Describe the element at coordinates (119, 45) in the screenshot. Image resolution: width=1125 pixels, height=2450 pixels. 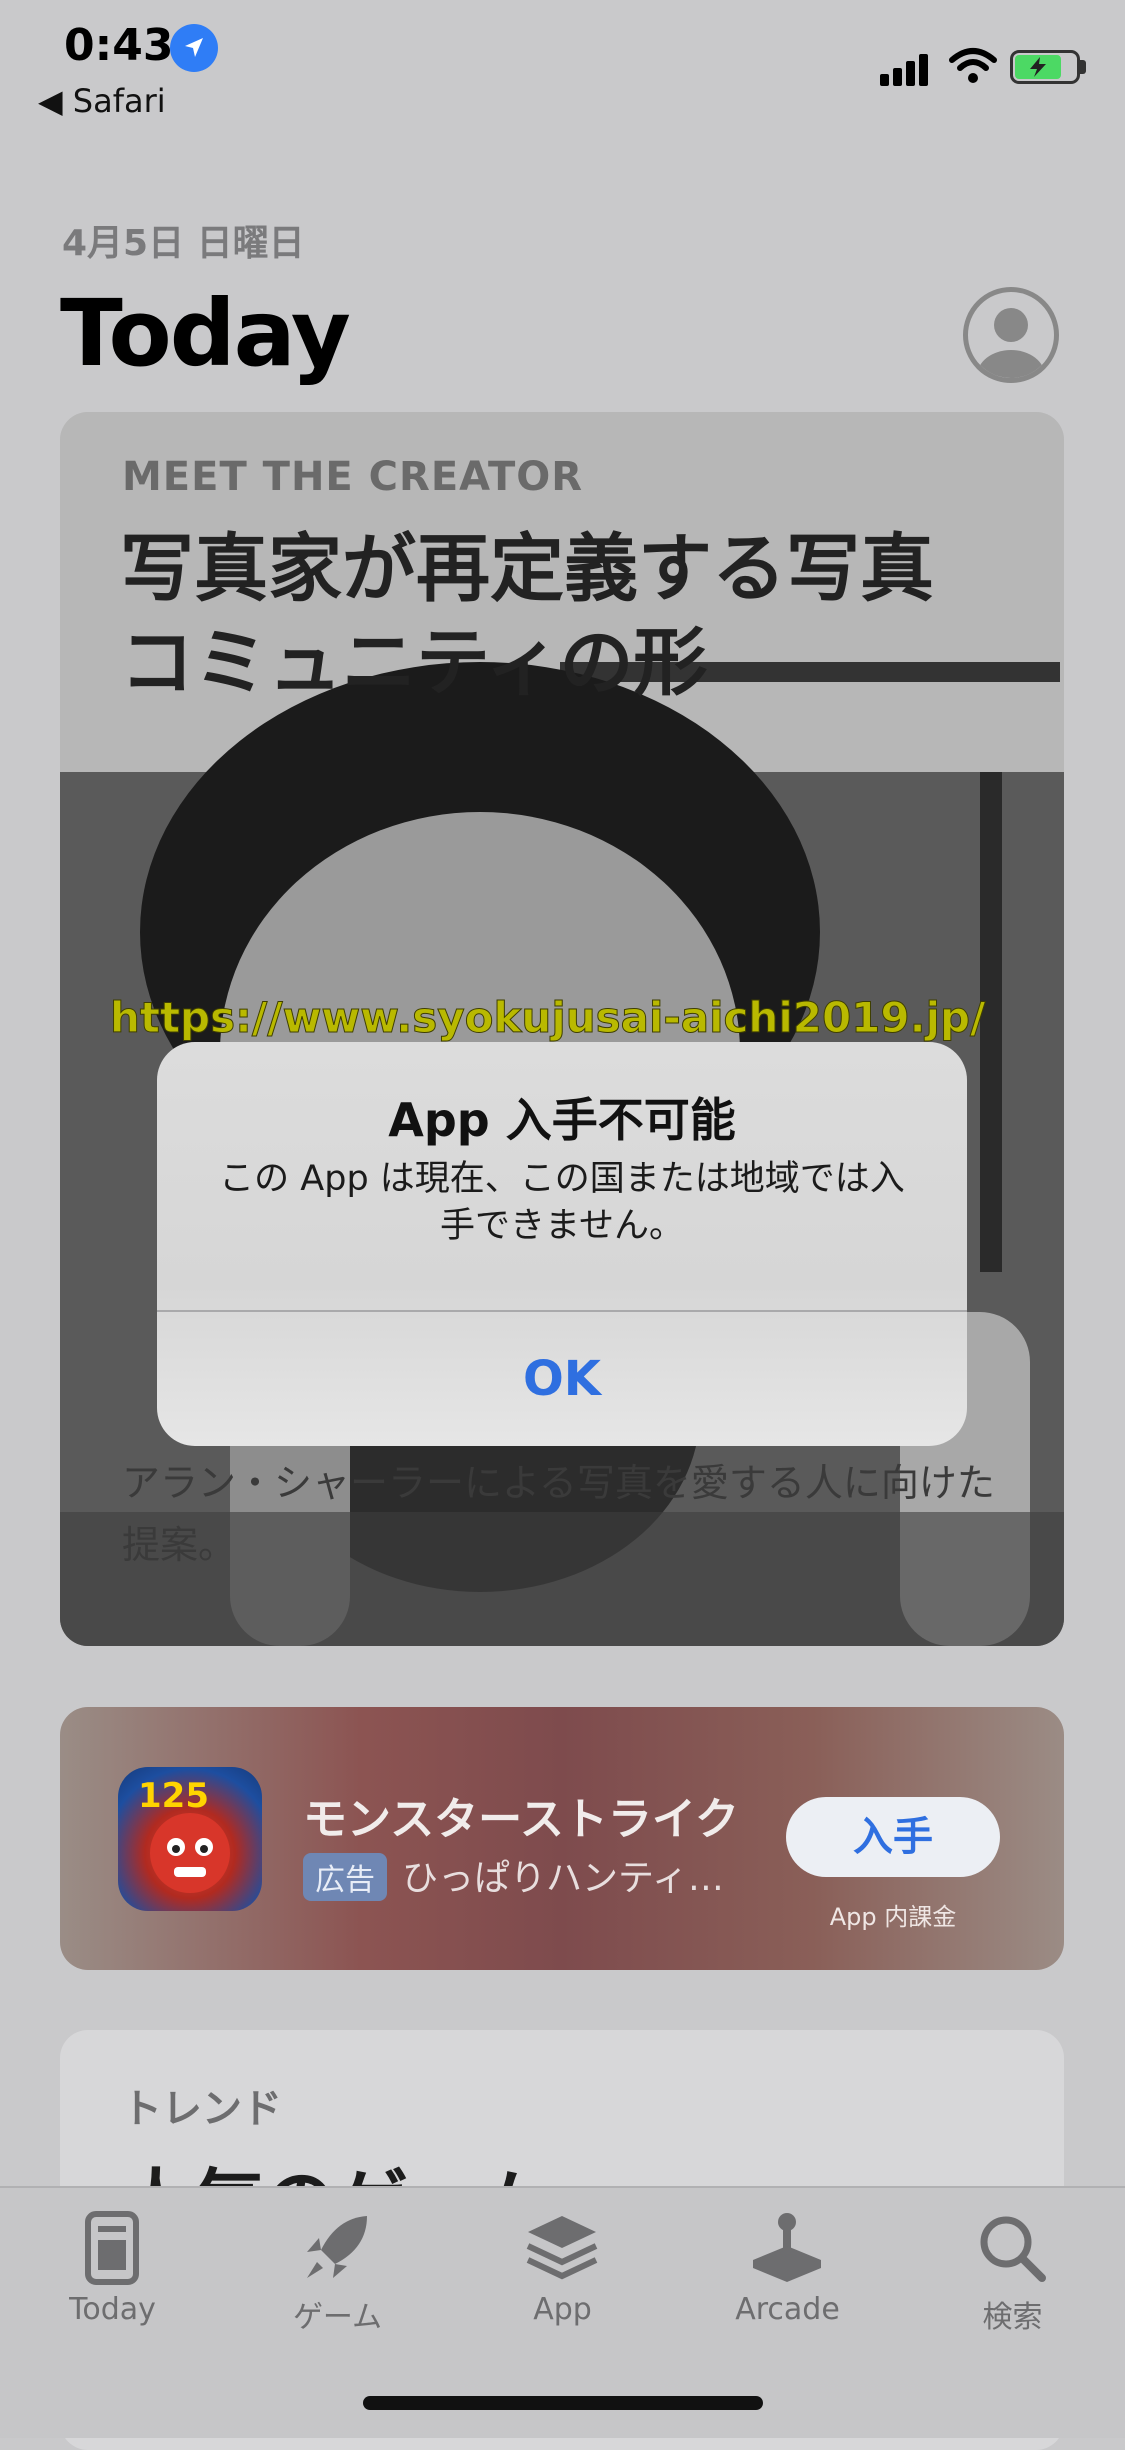
I see `status-time: 0:43` at that location.